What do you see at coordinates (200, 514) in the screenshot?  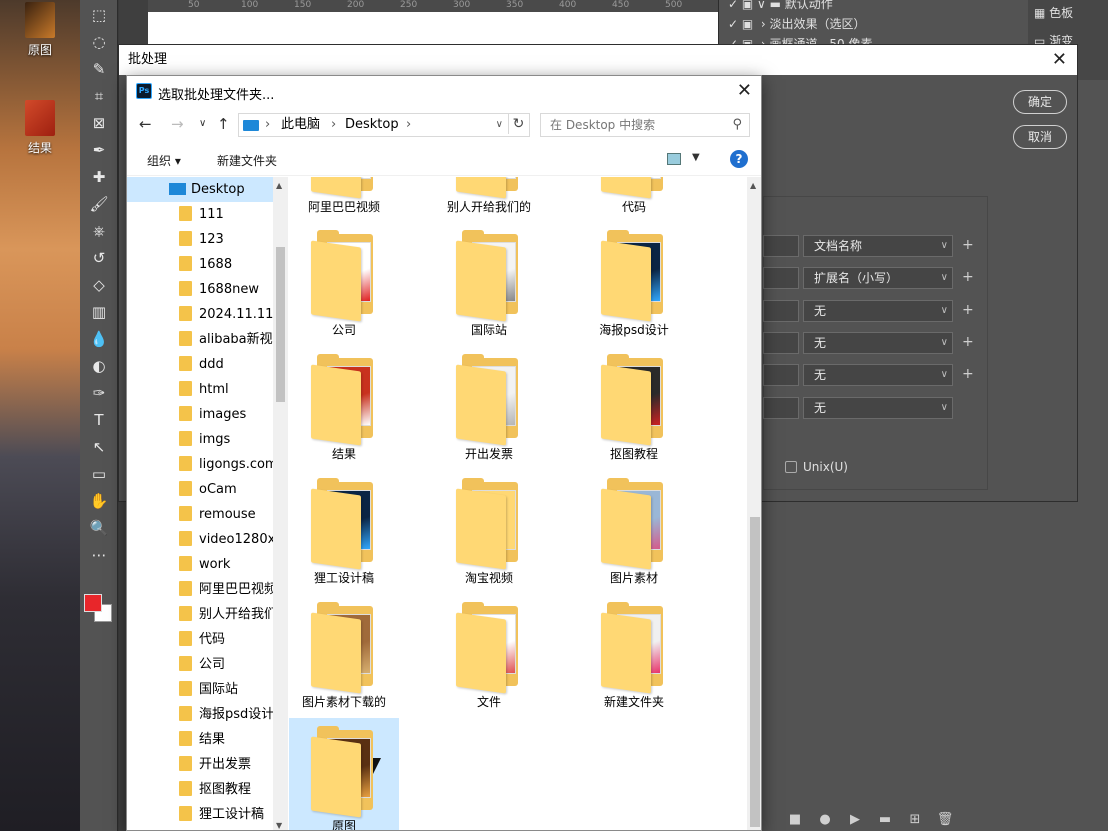 I see `tree-item: remouse` at bounding box center [200, 514].